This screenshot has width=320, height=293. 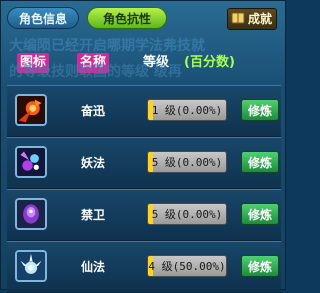 What do you see at coordinates (127, 18) in the screenshot?
I see `tab-character-resistance: 角色抗性` at bounding box center [127, 18].